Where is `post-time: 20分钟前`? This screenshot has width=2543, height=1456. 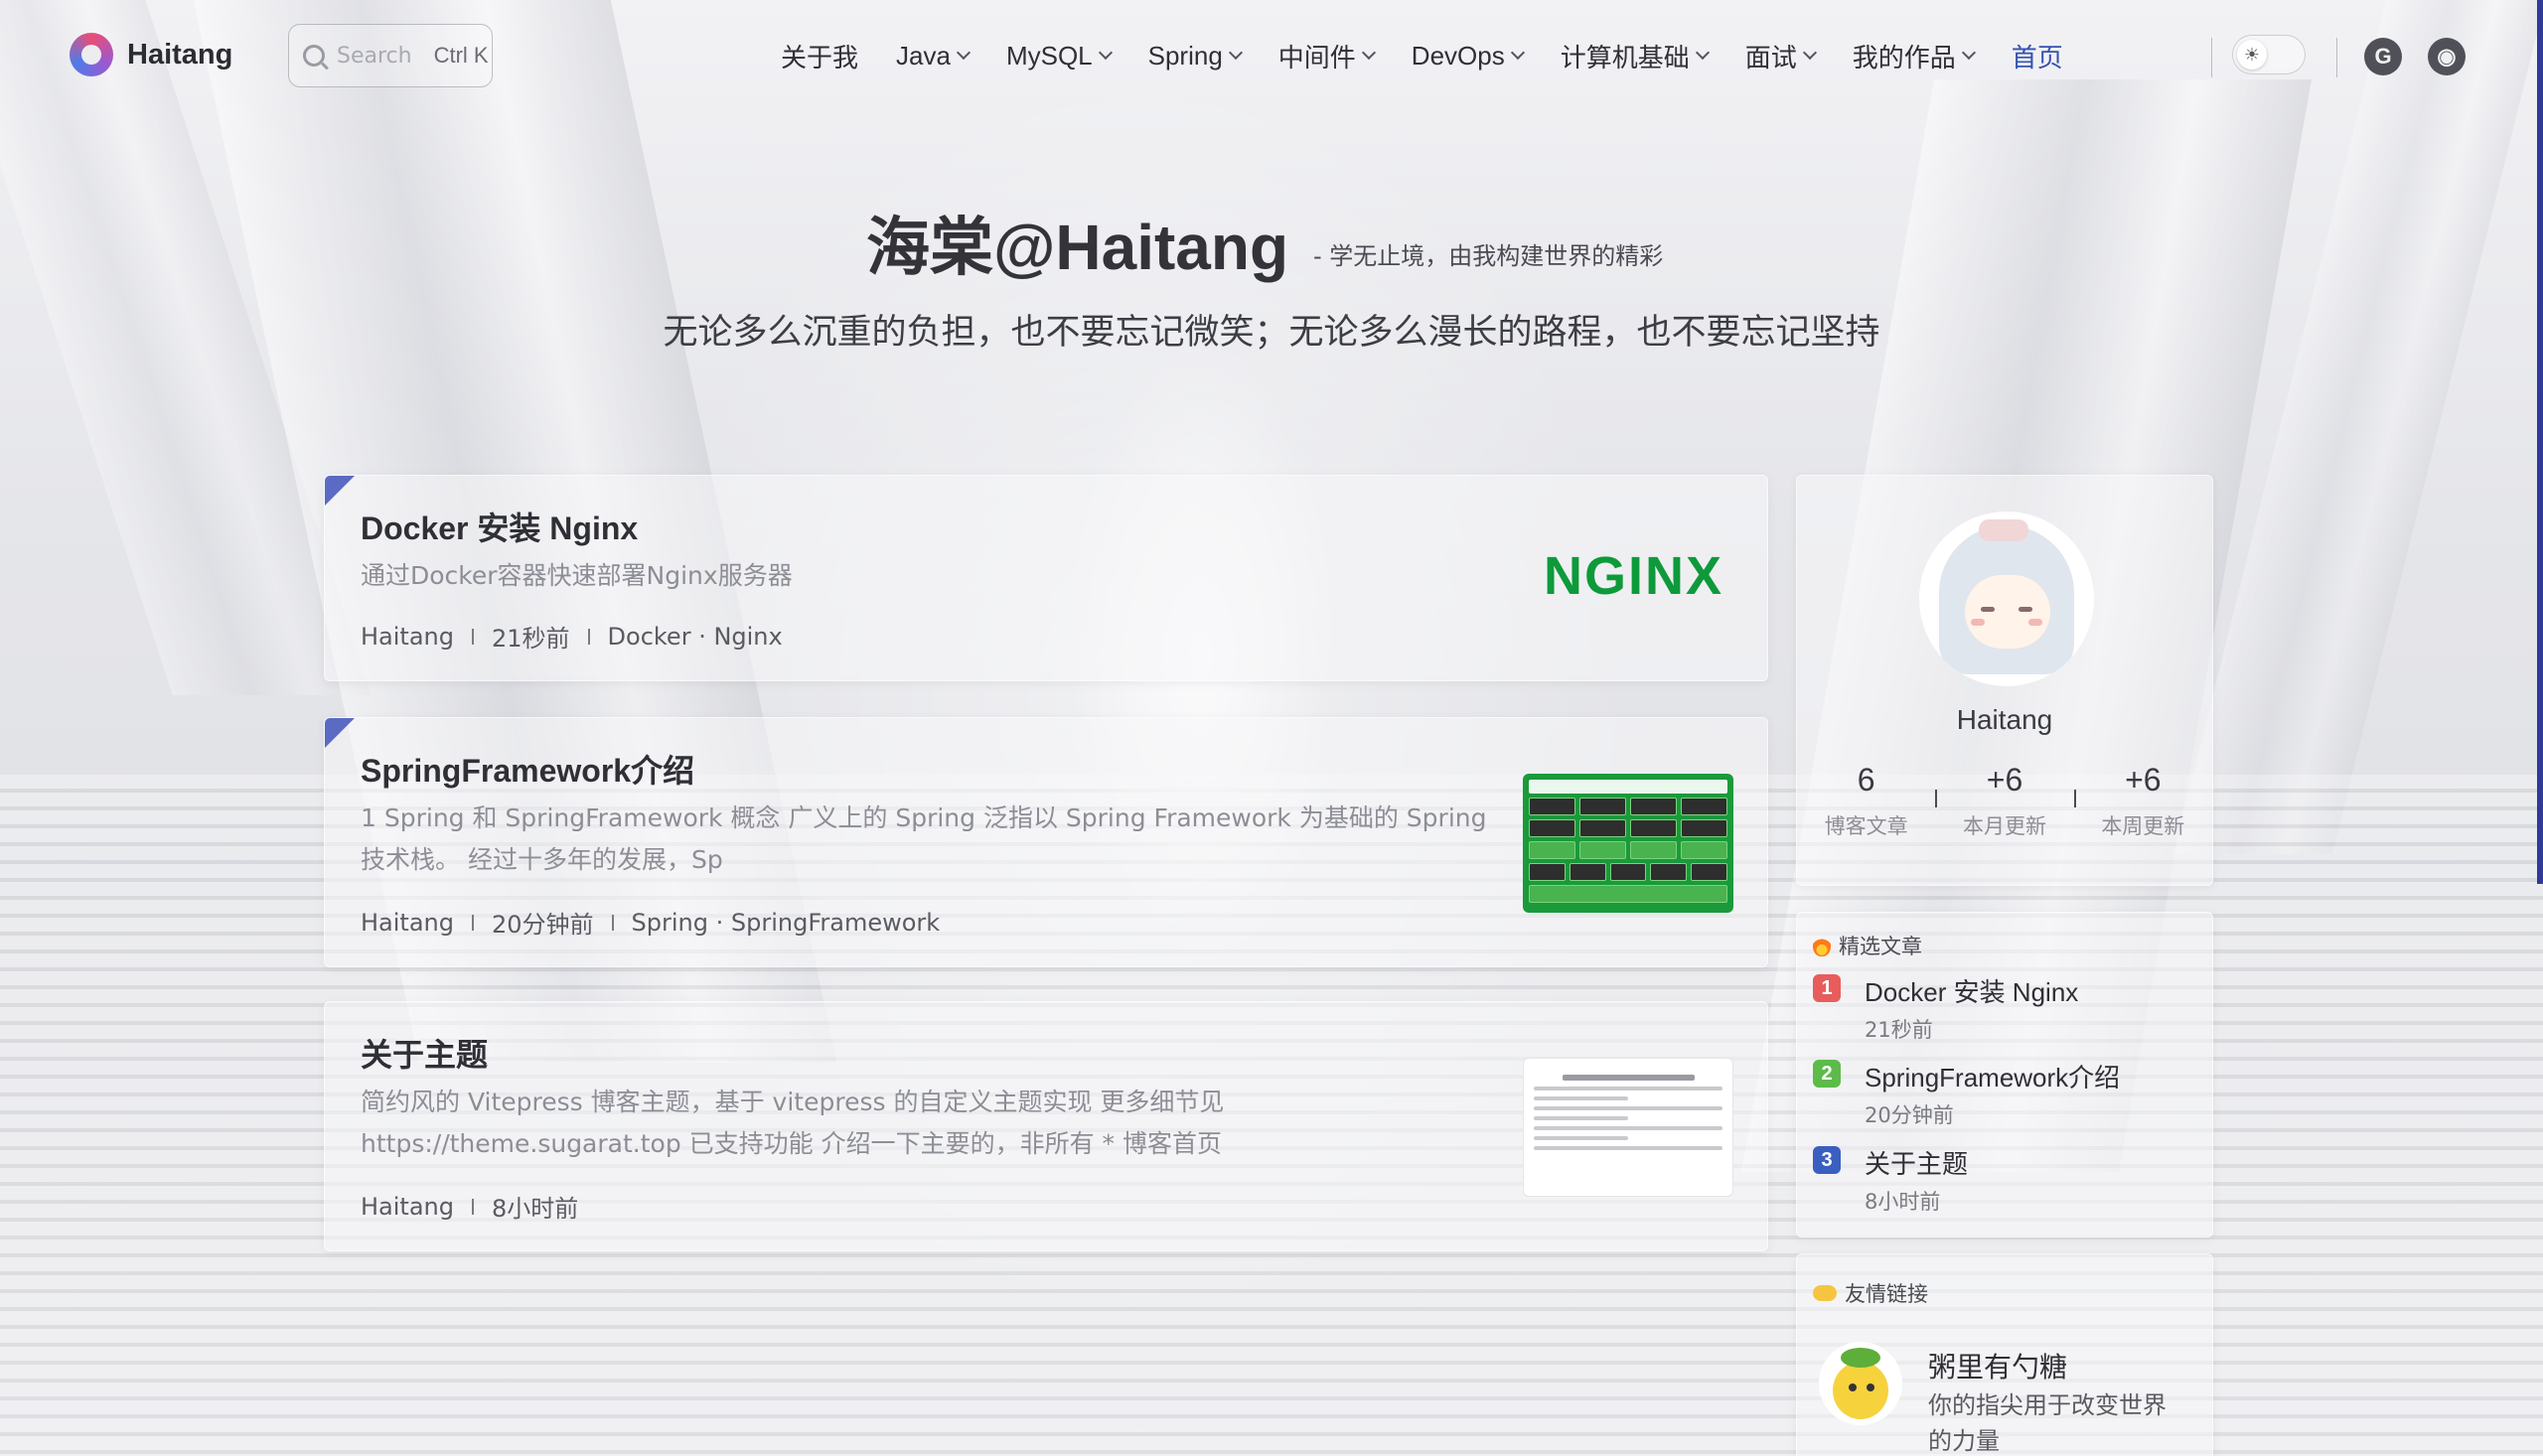
post-time: 20分钟前 is located at coordinates (542, 925).